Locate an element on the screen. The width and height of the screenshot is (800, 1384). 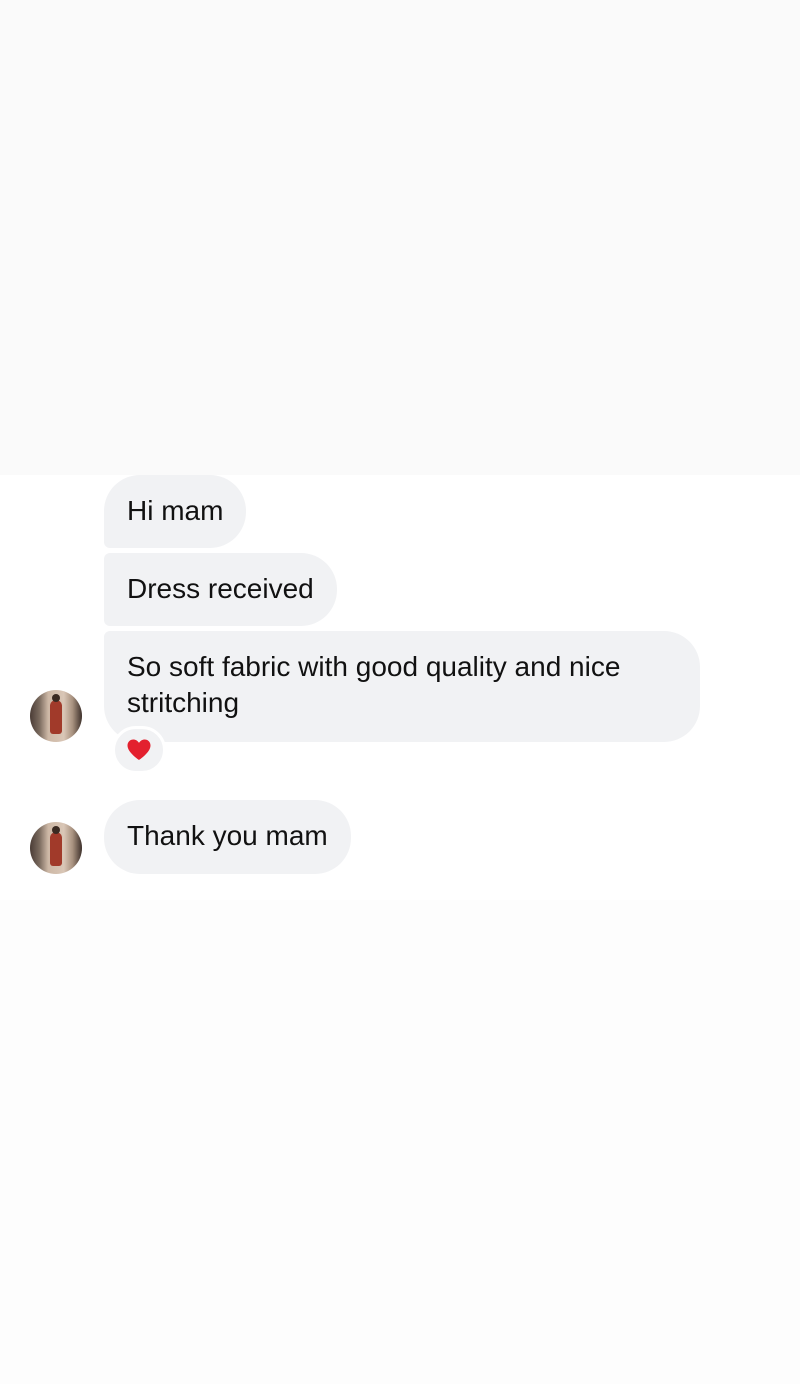
message-bubble: Thank you mam is located at coordinates (227, 837).